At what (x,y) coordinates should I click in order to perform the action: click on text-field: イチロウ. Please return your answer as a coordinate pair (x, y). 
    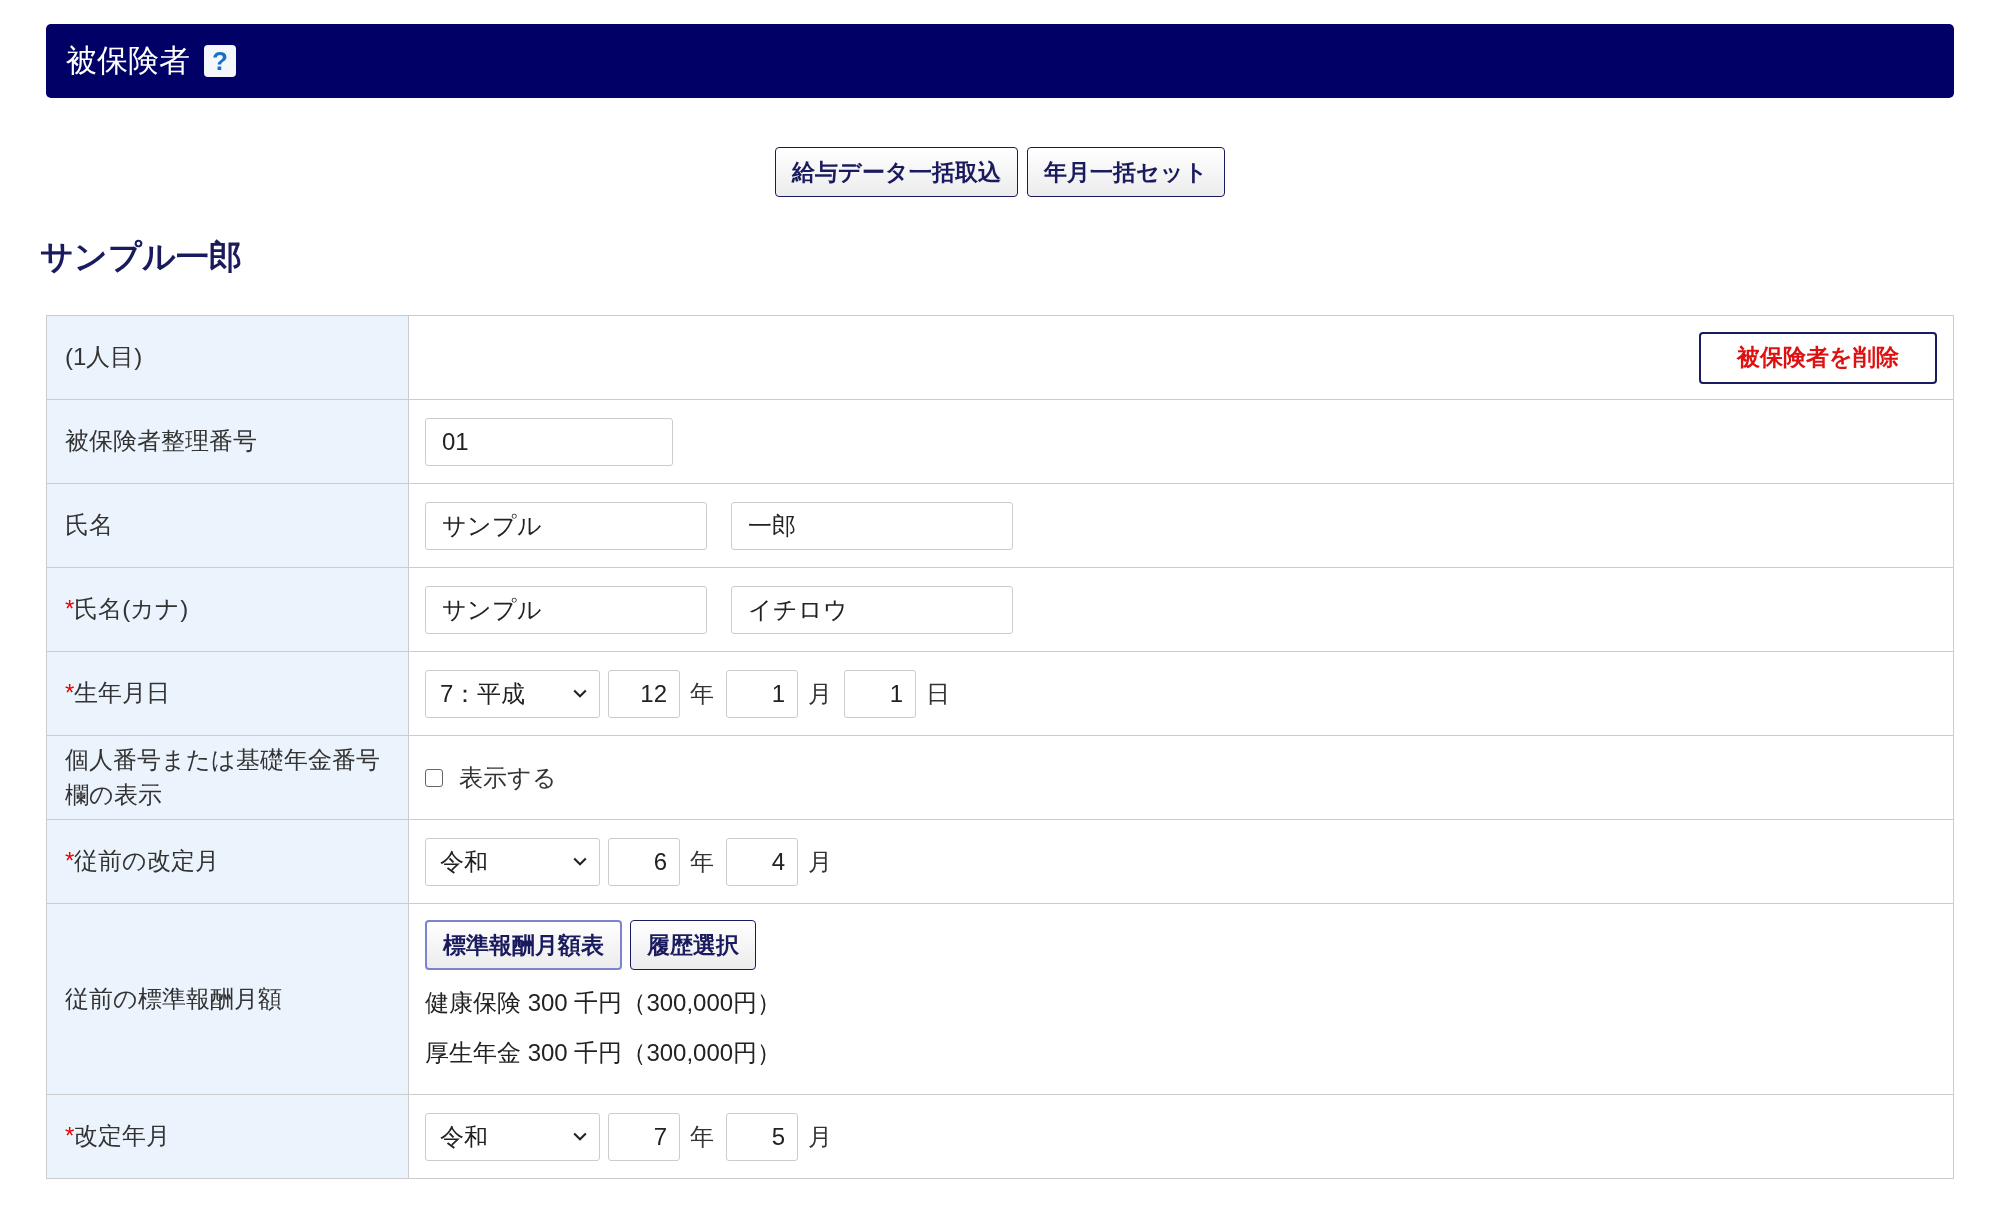
    Looking at the image, I should click on (872, 609).